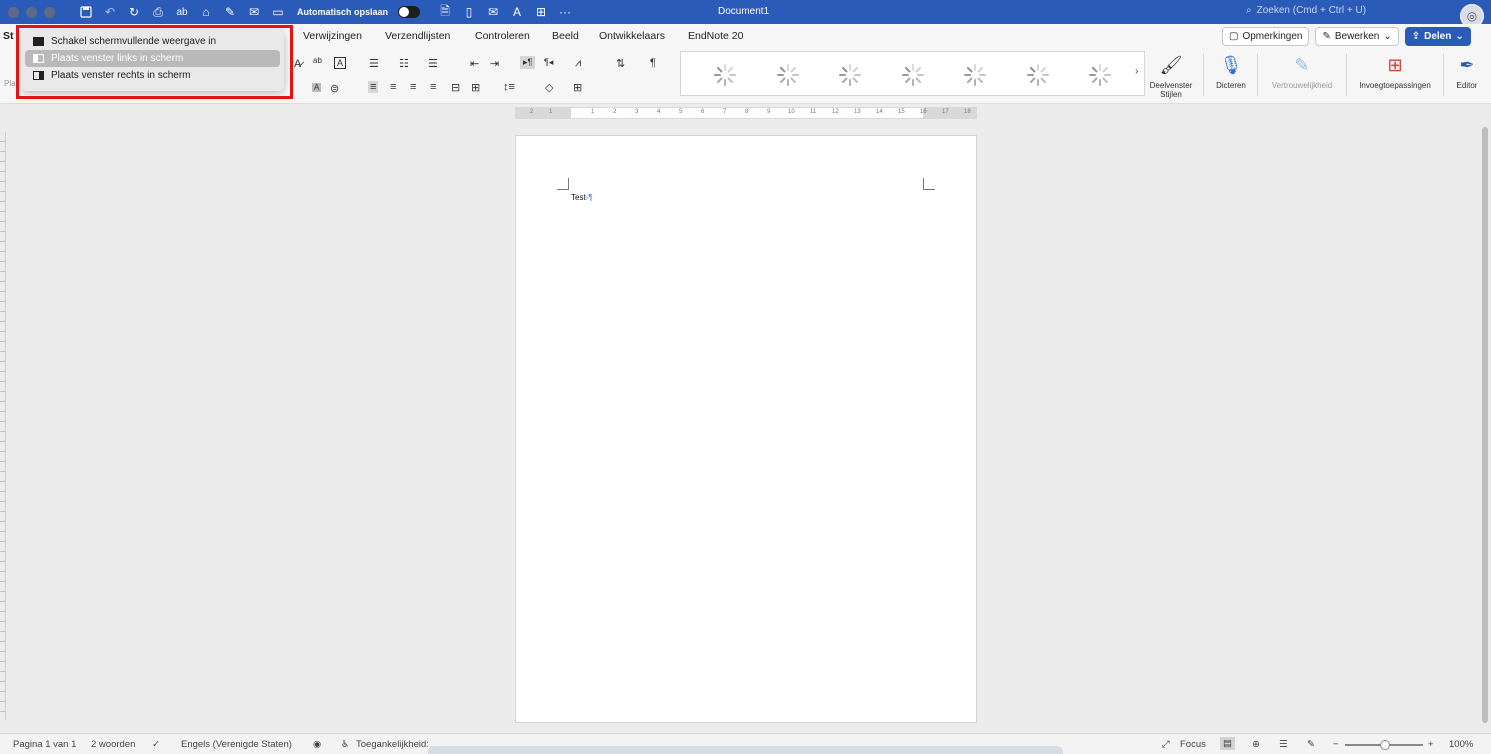  What do you see at coordinates (317, 60) in the screenshot?
I see `phonetic-icon: ab` at bounding box center [317, 60].